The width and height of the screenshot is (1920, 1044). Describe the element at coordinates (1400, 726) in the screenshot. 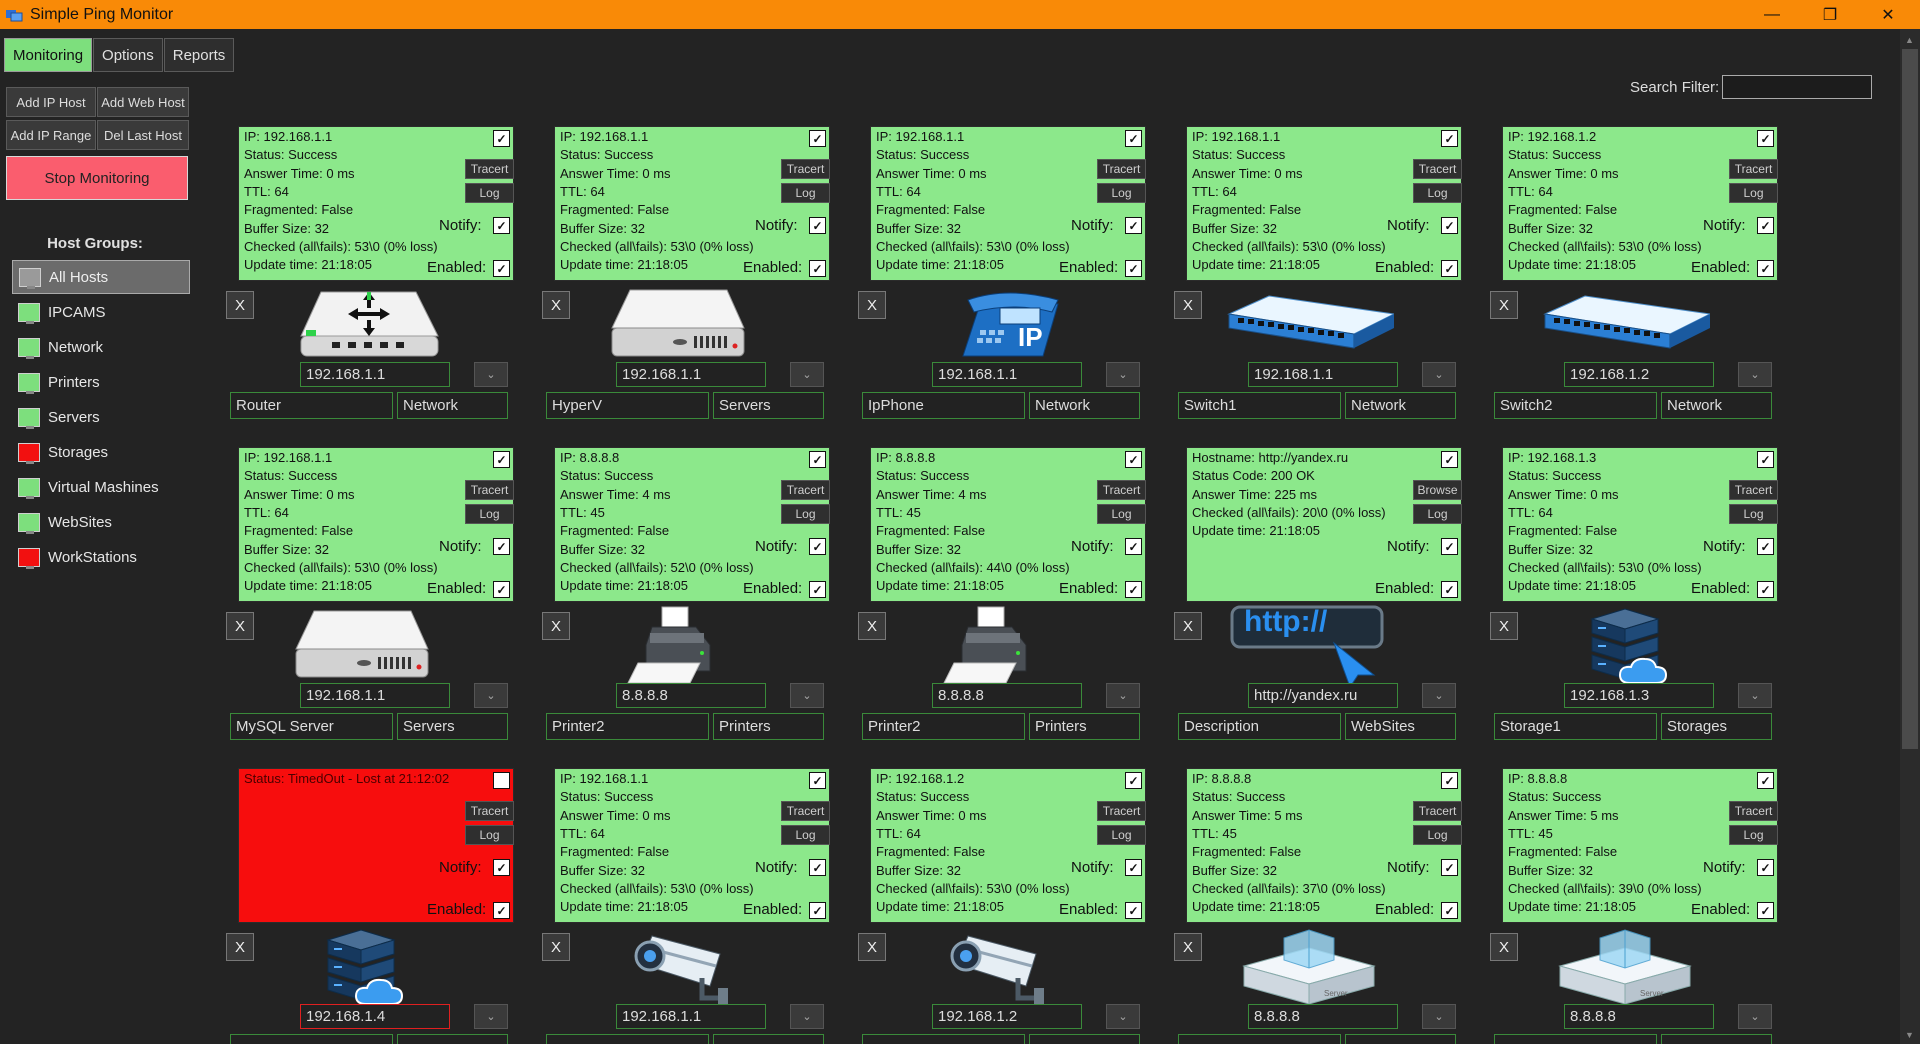

I see `host-group-field: WebSites` at that location.